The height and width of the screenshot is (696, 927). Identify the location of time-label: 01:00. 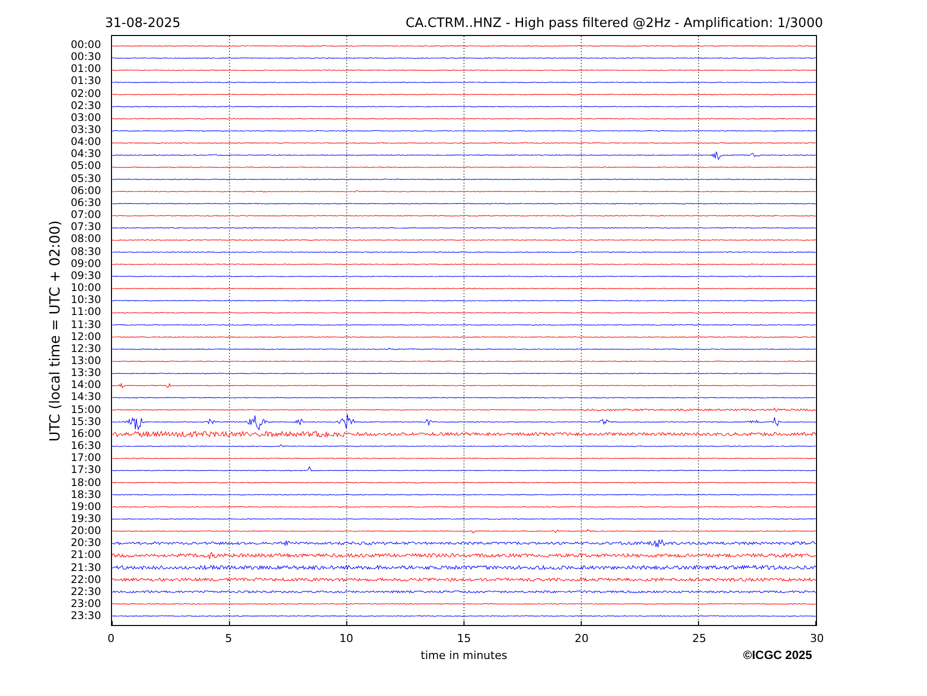
(85, 69).